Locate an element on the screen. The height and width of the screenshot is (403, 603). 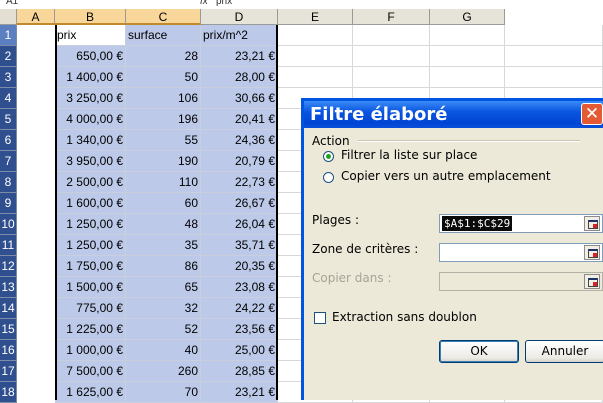
criteres-collapse-button is located at coordinates (592, 252).